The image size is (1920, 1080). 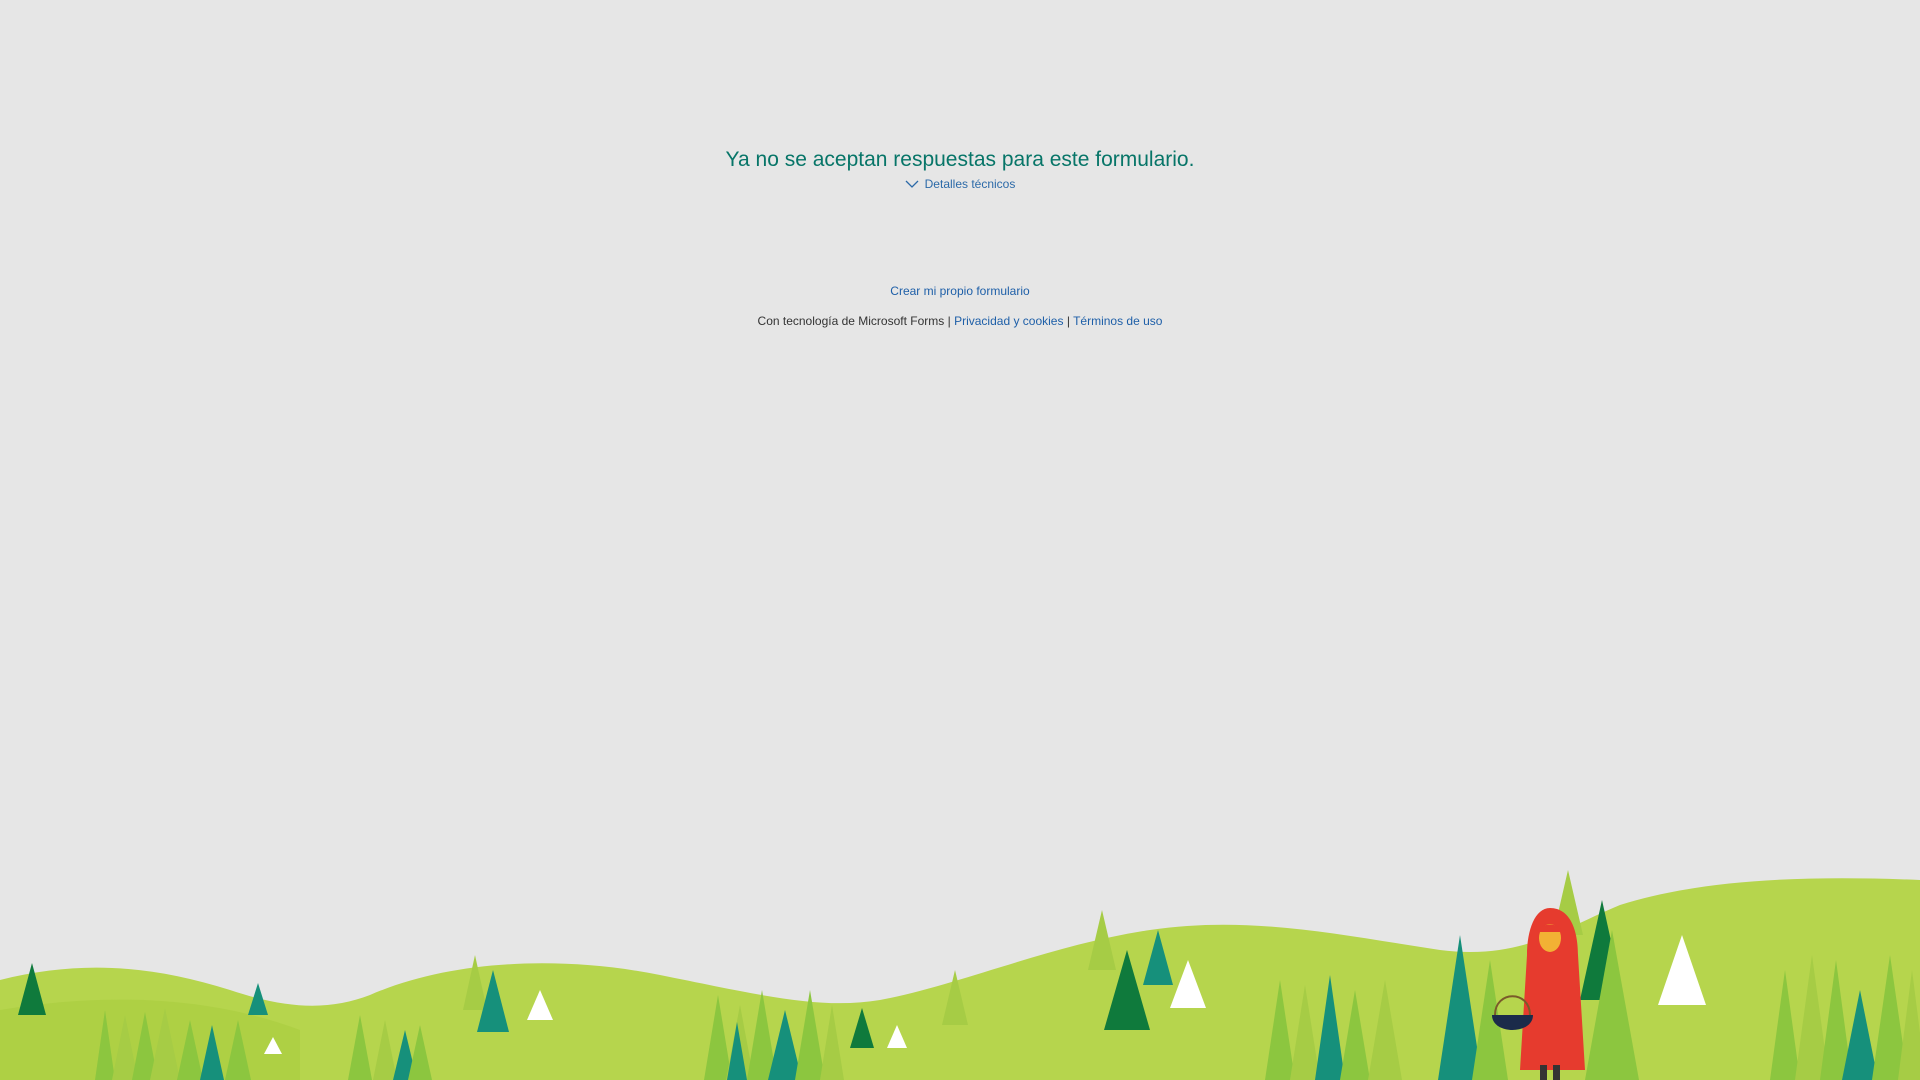 What do you see at coordinates (851, 321) in the screenshot?
I see `powered-by-text: Con tecnología de Microsoft Forms` at bounding box center [851, 321].